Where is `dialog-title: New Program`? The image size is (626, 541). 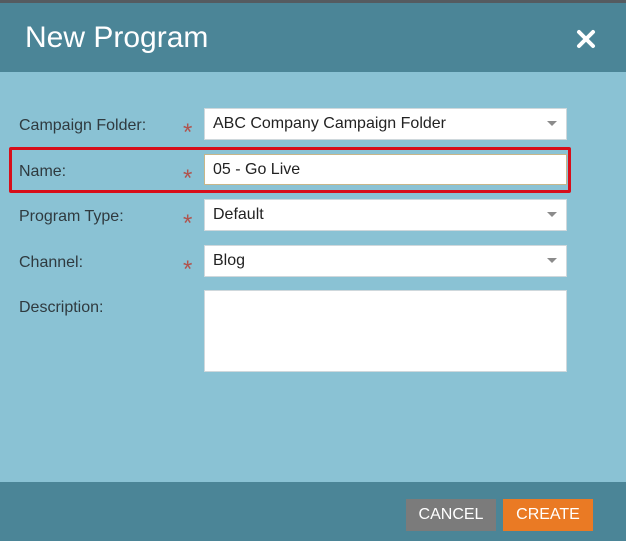
dialog-title: New Program is located at coordinates (117, 37).